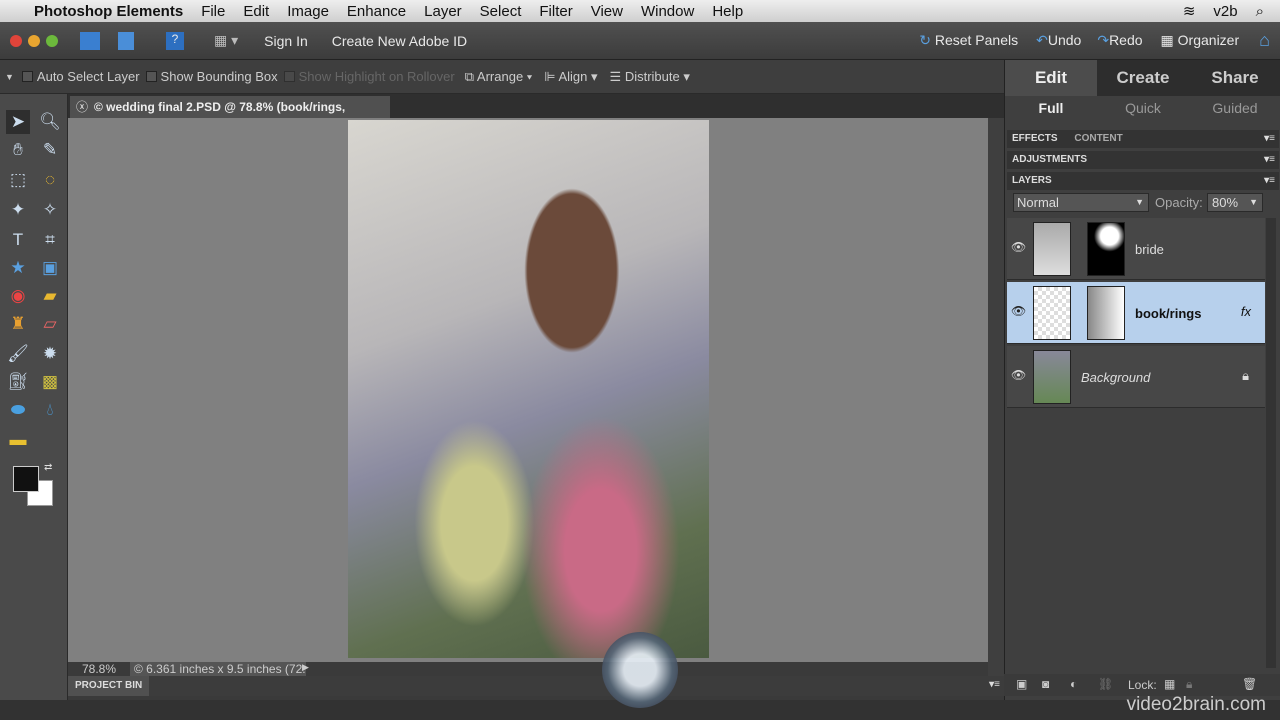 The height and width of the screenshot is (720, 1280). Describe the element at coordinates (1051, 108) in the screenshot. I see `tab-full: Full` at that location.